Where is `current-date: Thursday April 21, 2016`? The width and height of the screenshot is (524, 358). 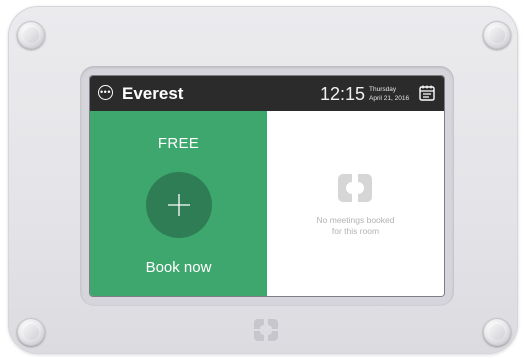 current-date: Thursday April 21, 2016 is located at coordinates (391, 94).